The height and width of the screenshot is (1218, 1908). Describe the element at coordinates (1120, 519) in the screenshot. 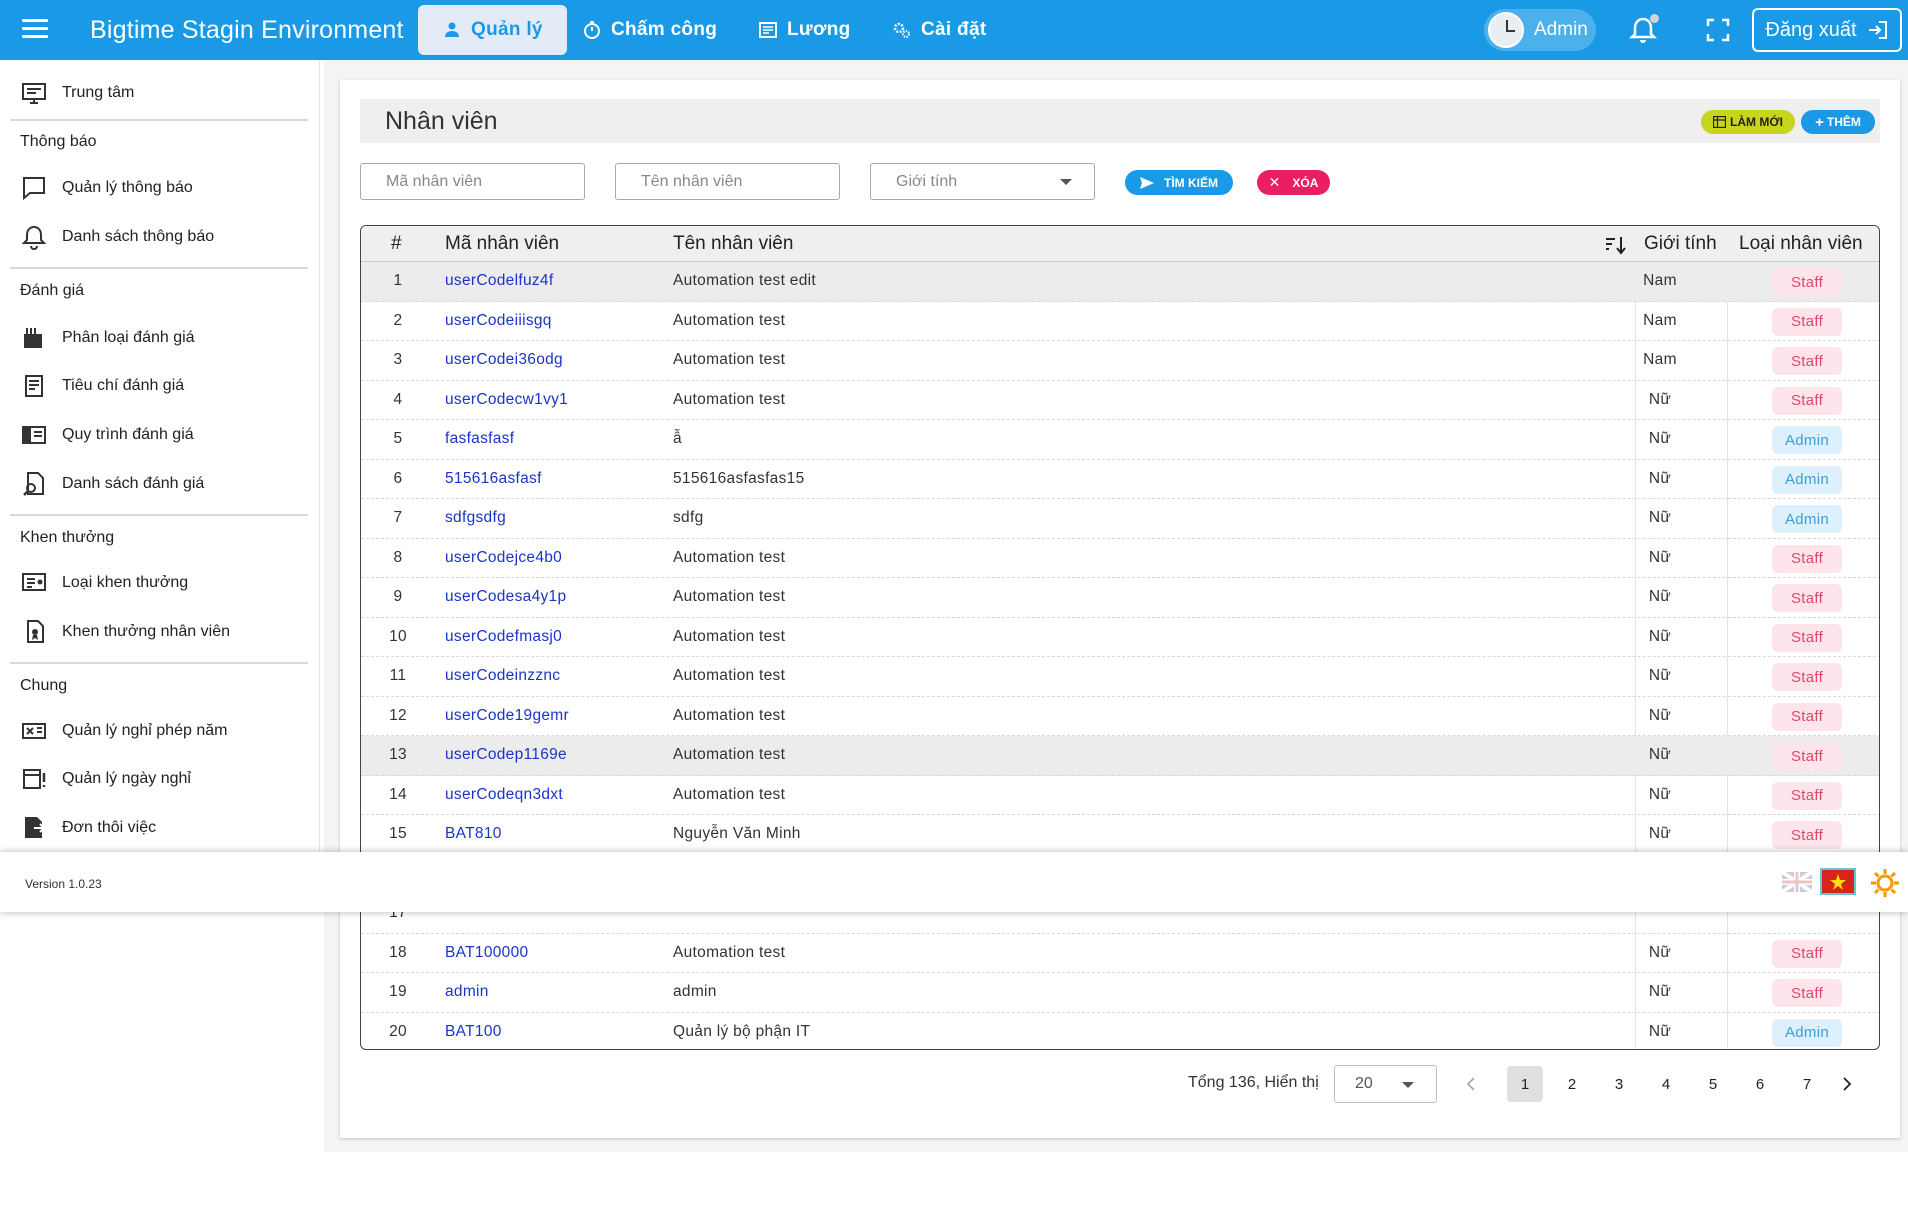

I see `table-row: 7 sdfgsdfg sdfg Nữ Admin` at that location.